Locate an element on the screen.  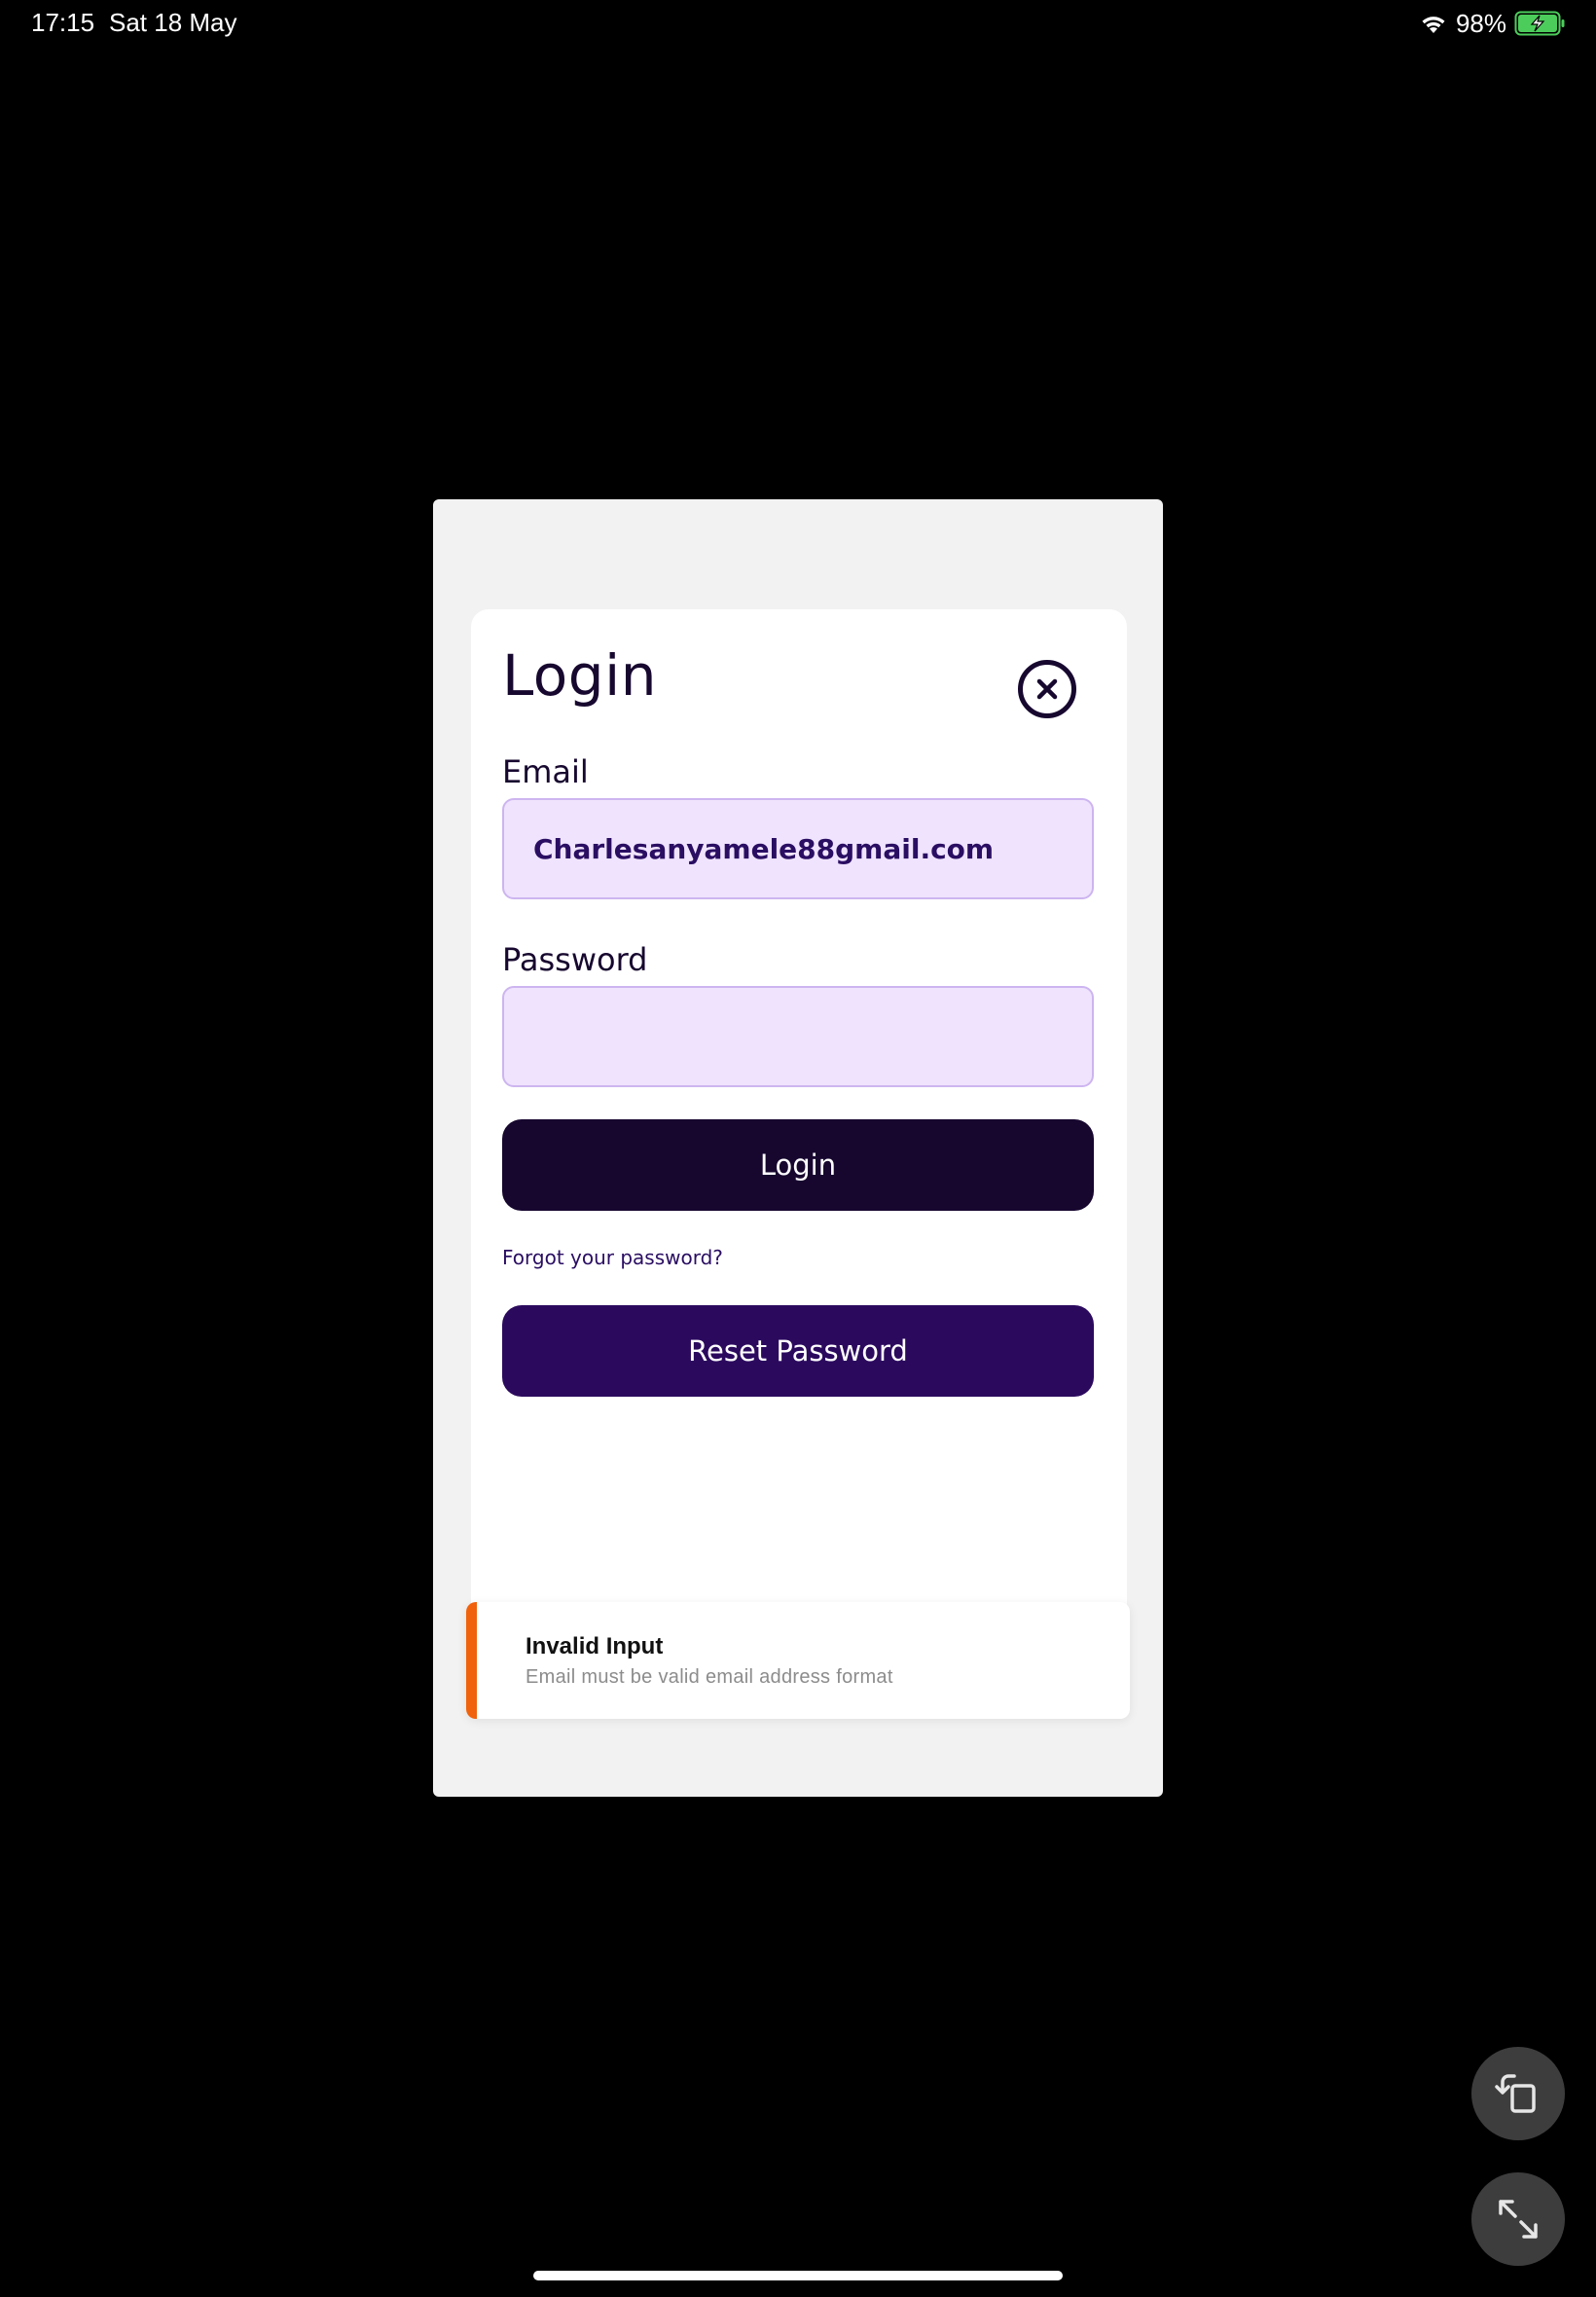
rotate-window-icon is located at coordinates (1515, 2093).